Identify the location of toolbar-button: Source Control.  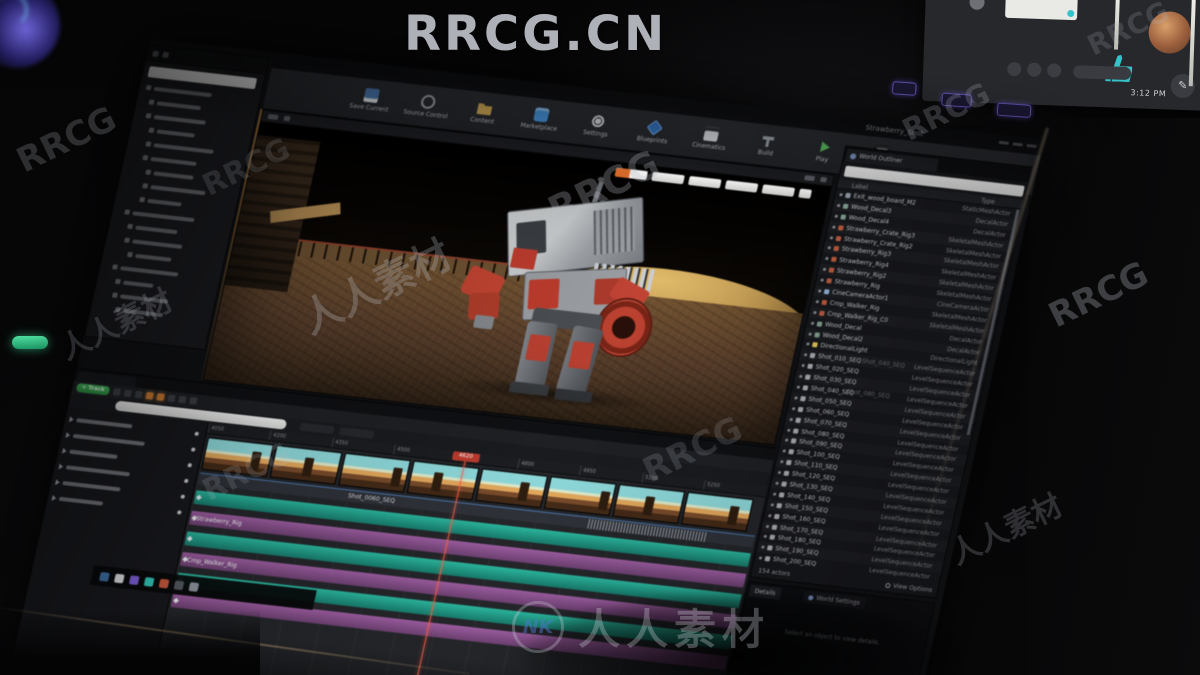
(427, 106).